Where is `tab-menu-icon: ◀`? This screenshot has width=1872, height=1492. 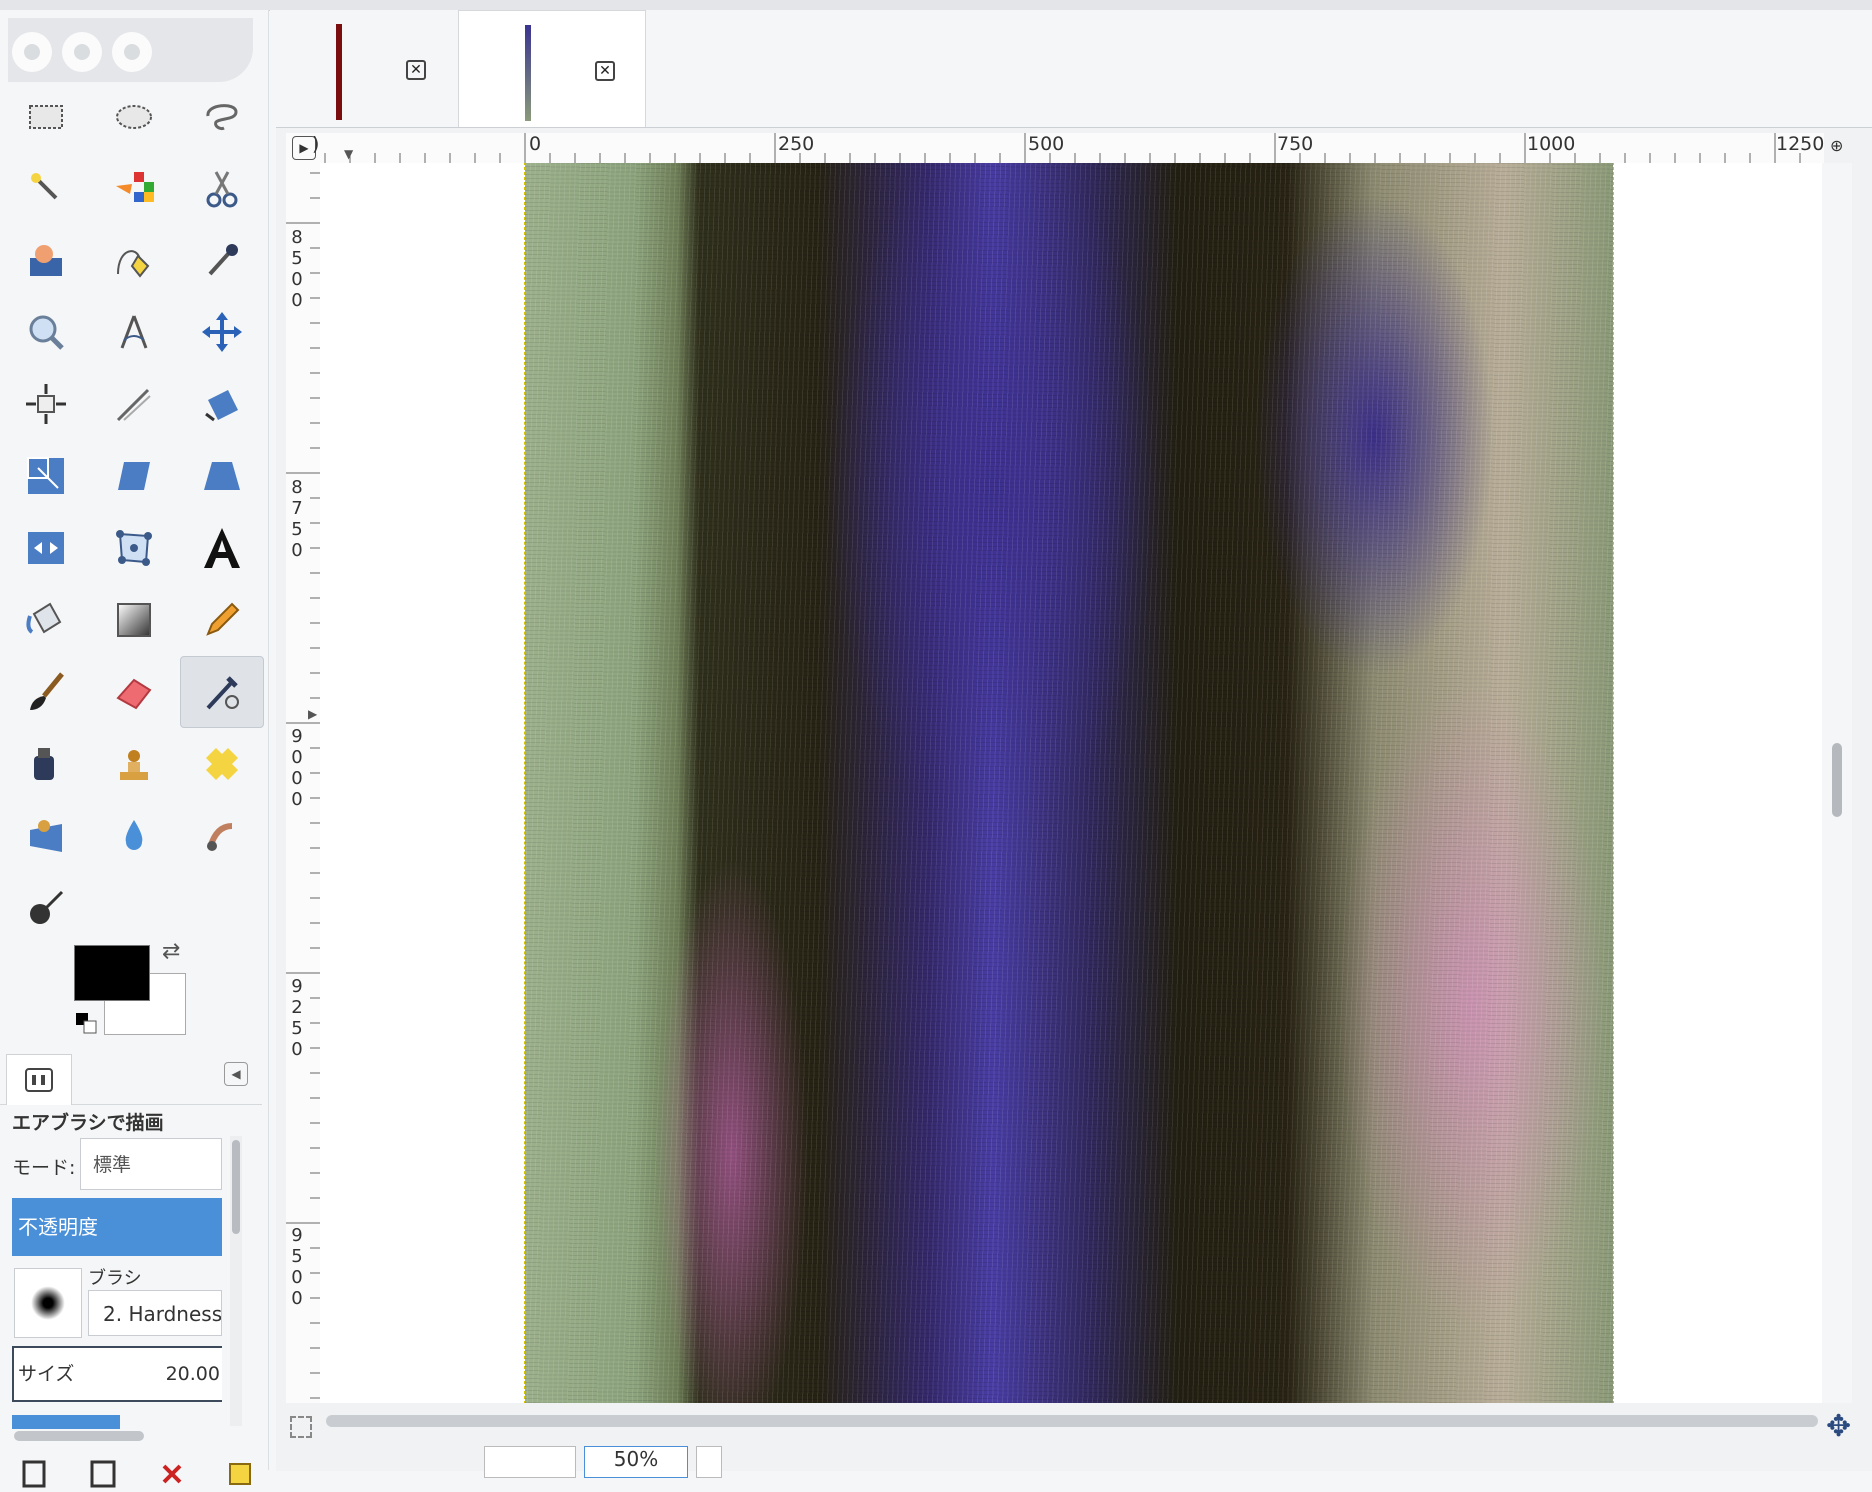 tab-menu-icon: ◀ is located at coordinates (236, 1074).